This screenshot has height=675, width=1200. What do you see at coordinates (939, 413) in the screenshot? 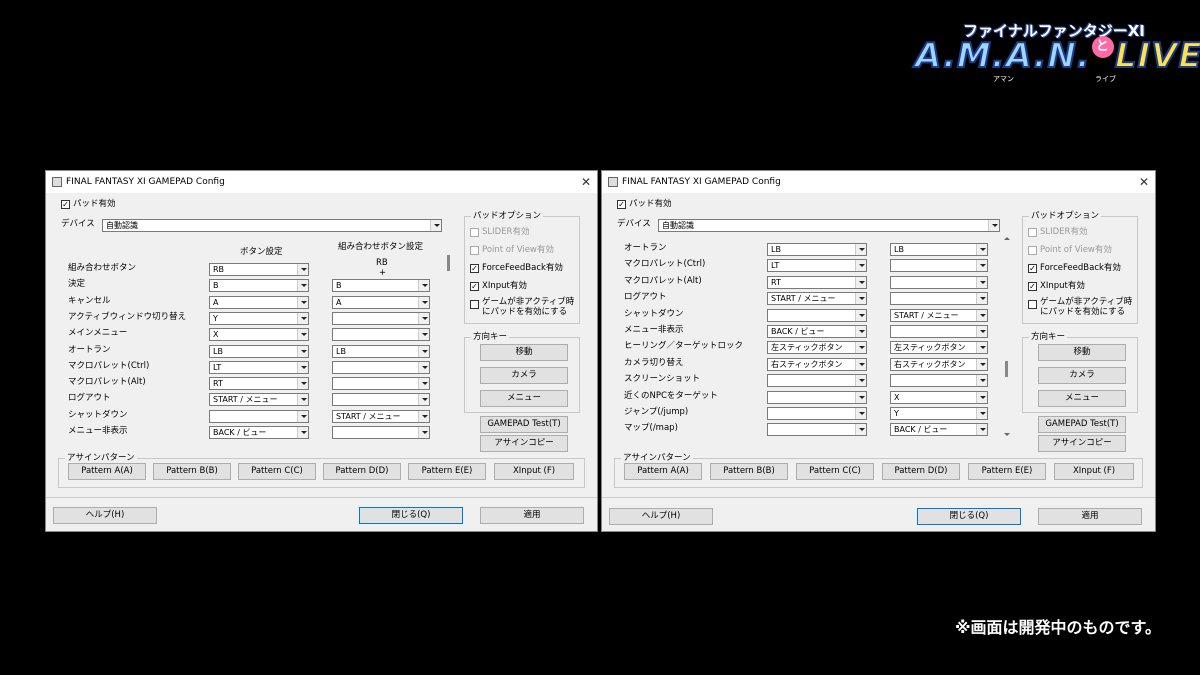
I see `combo-select: Y` at bounding box center [939, 413].